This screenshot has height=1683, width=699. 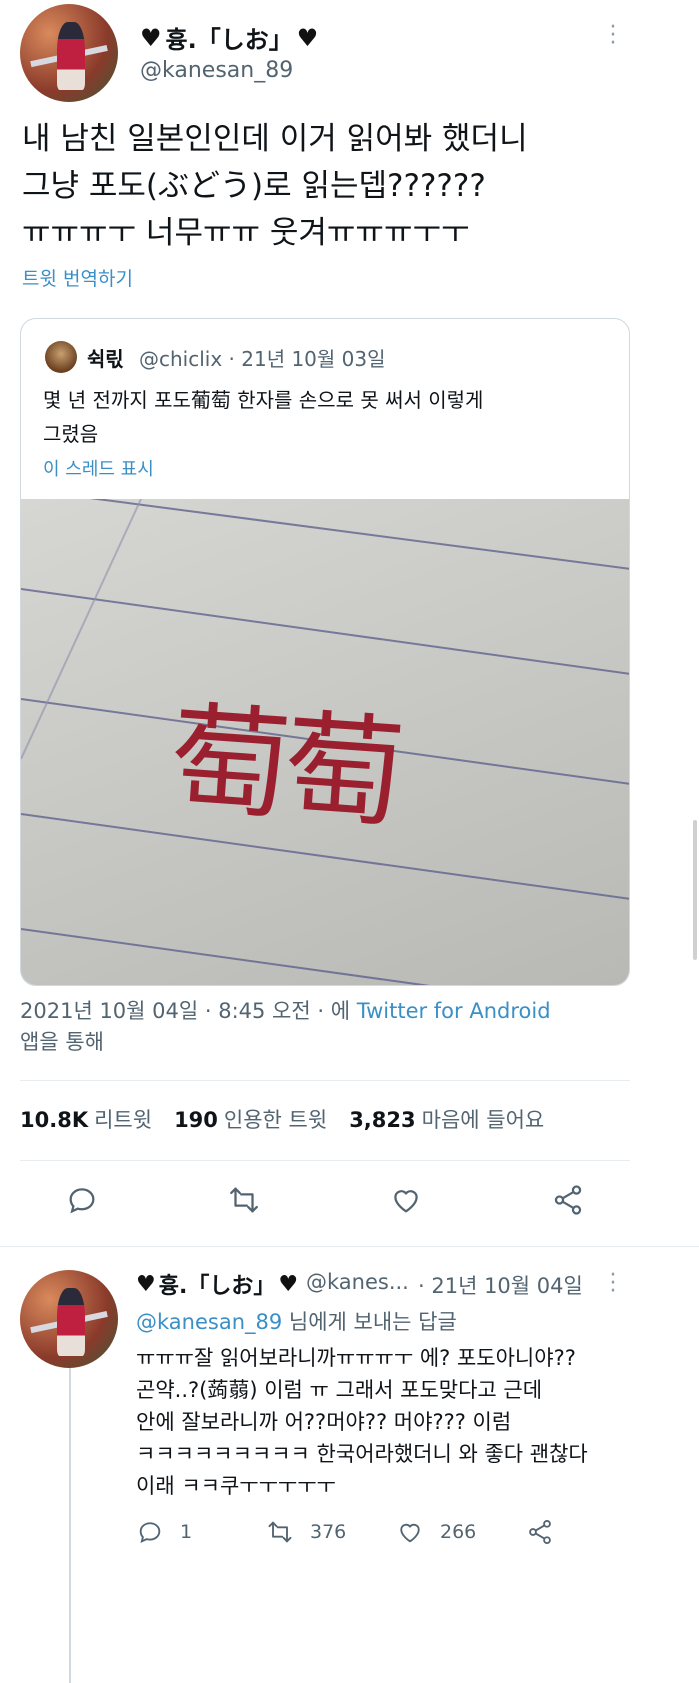 I want to click on reply-action-bar: 1 376 266, so click(x=396, y=1532).